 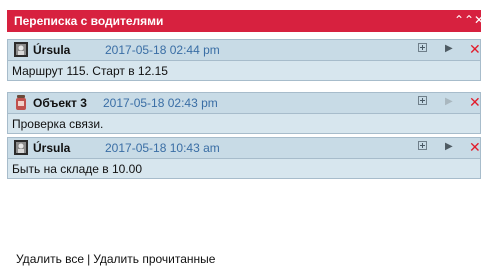 What do you see at coordinates (77, 169) in the screenshot?
I see `message-text: Быть на складе в 10.00` at bounding box center [77, 169].